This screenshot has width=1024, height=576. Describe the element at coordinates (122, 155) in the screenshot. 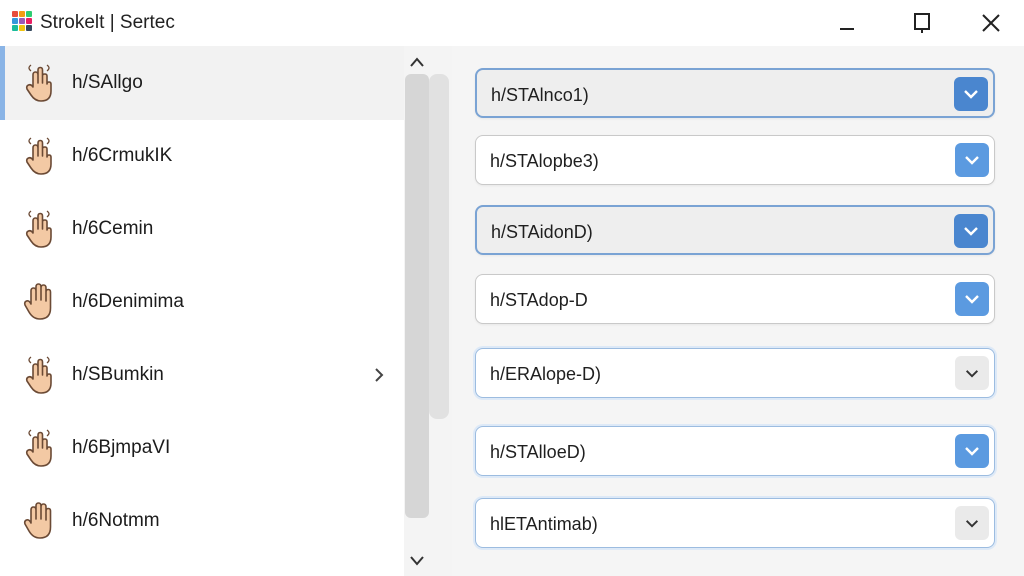

I see `list-item-label: h/6CrmukIK` at that location.